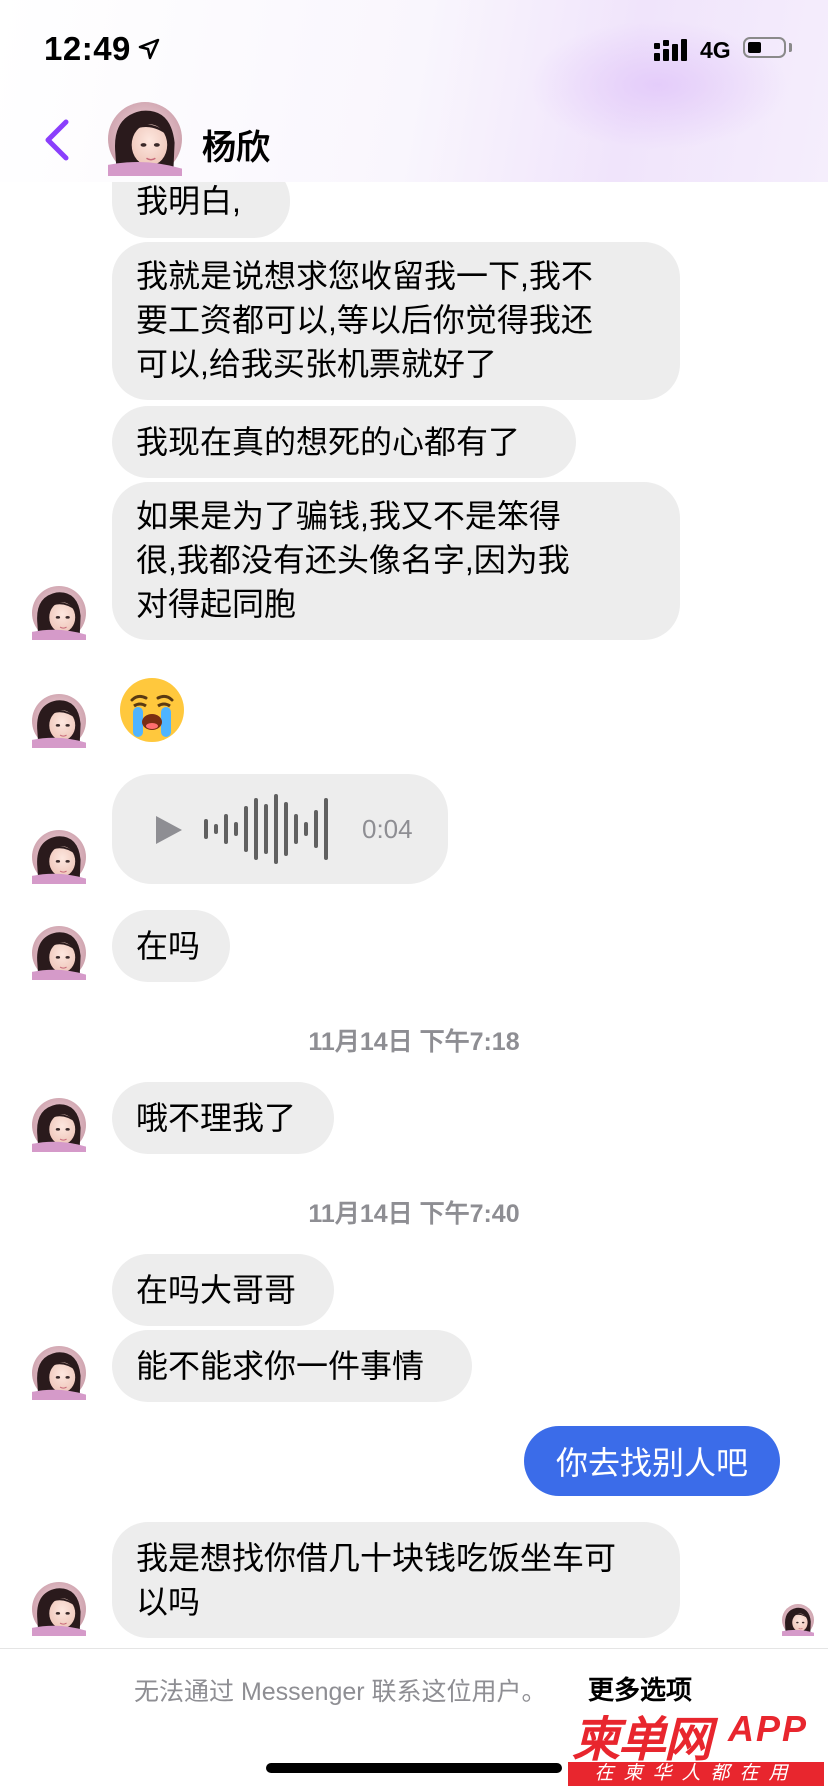 The image size is (828, 1792). What do you see at coordinates (58, 140) in the screenshot?
I see `back-chevron-icon` at bounding box center [58, 140].